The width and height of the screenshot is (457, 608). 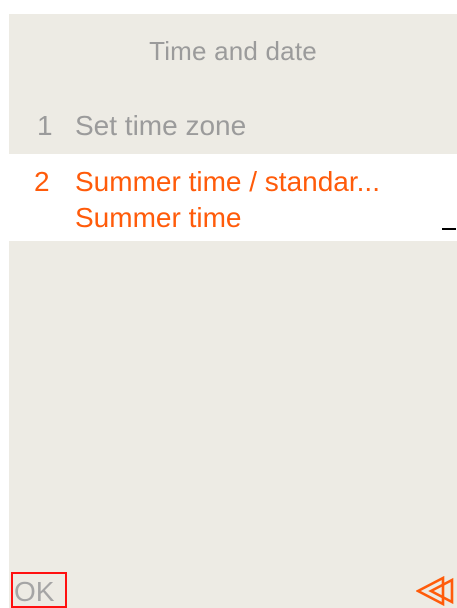 What do you see at coordinates (233, 197) in the screenshot?
I see `menu-item-summer-time: 2 Summer time / standar... Summer time` at bounding box center [233, 197].